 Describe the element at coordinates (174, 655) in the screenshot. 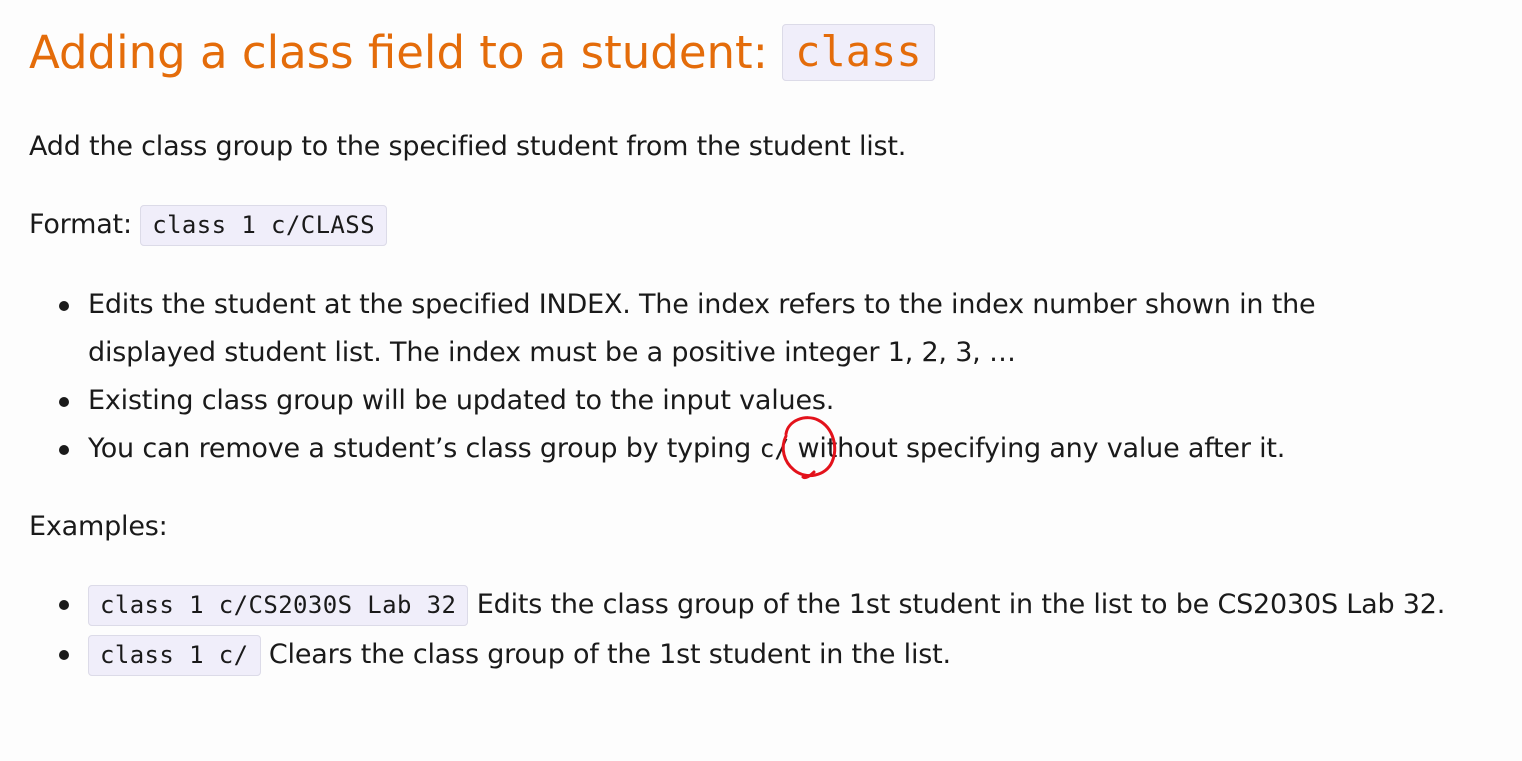

I see `example-code: class 1 c/` at that location.